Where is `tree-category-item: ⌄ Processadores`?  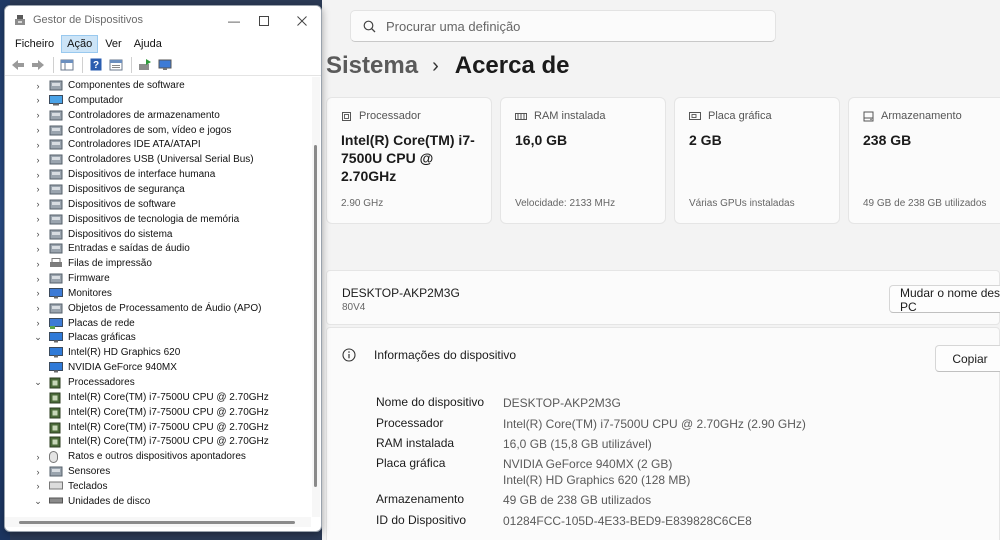
tree-category-item: ⌄ Processadores is located at coordinates (84, 382).